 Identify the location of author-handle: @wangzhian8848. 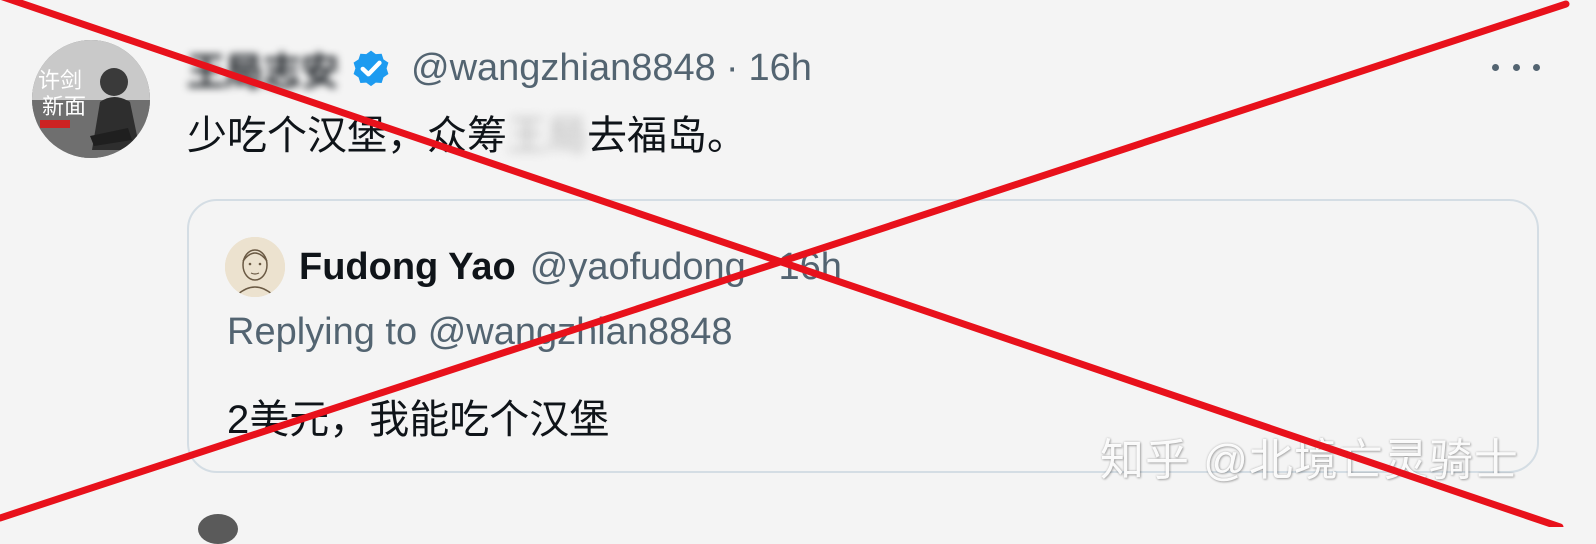
(563, 68).